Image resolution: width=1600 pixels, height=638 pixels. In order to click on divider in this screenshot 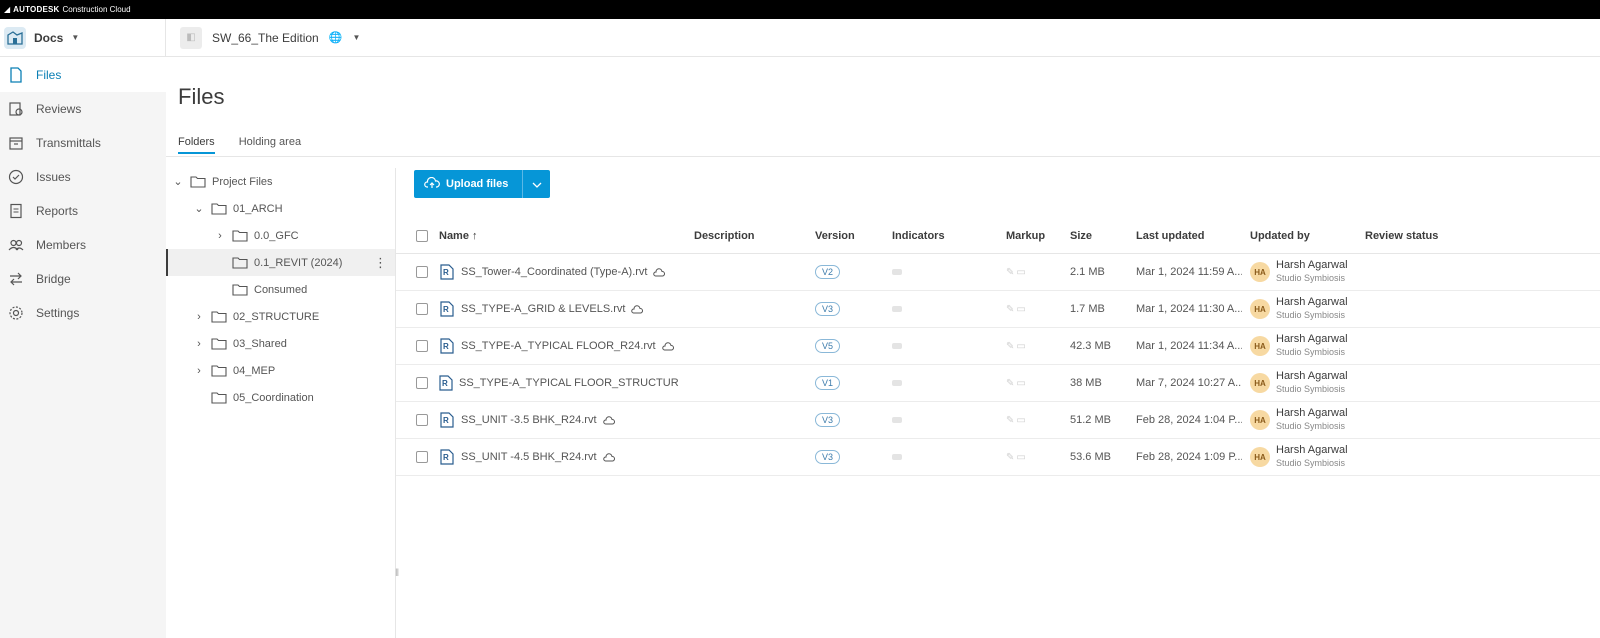, I will do `click(883, 156)`.